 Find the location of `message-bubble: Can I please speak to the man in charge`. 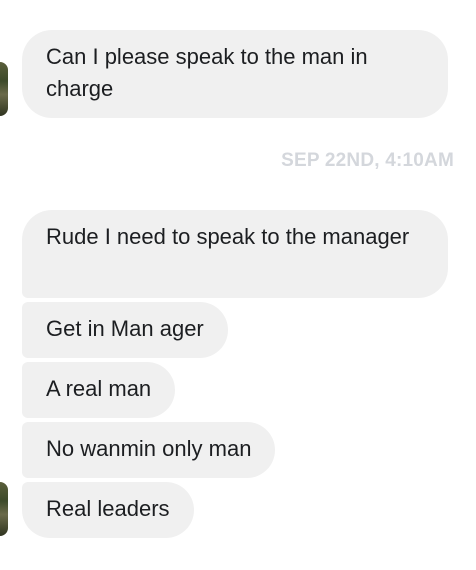

message-bubble: Can I please speak to the man in charge is located at coordinates (235, 74).